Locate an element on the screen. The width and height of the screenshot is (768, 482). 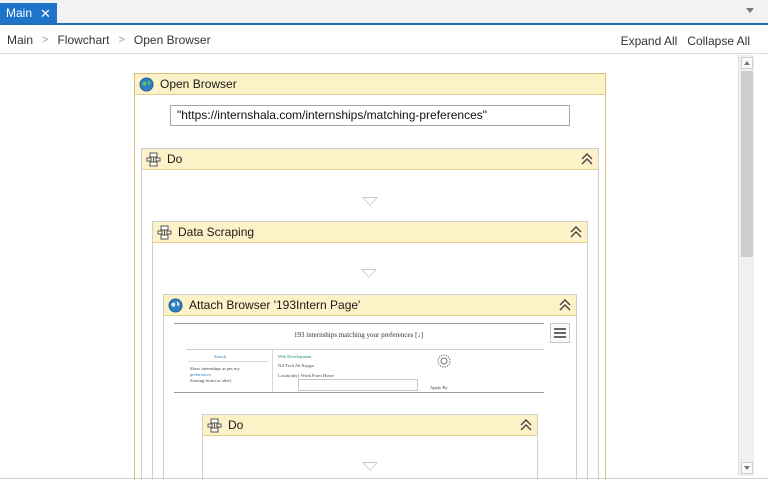
scroll-up-icon is located at coordinates (747, 63).